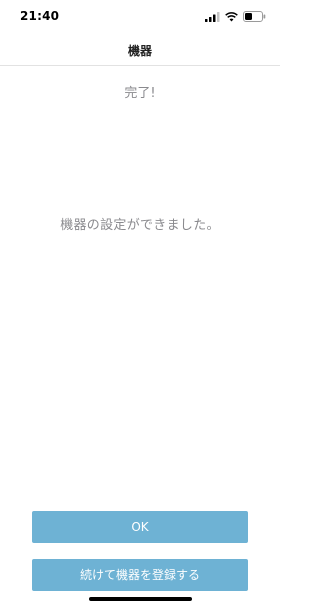 This screenshot has width=320, height=606. Describe the element at coordinates (40, 16) in the screenshot. I see `status-time: 21:40` at that location.